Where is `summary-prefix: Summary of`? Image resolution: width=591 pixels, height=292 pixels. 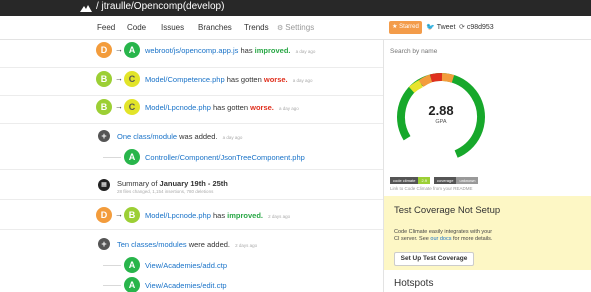
summary-prefix: Summary of is located at coordinates (137, 183).